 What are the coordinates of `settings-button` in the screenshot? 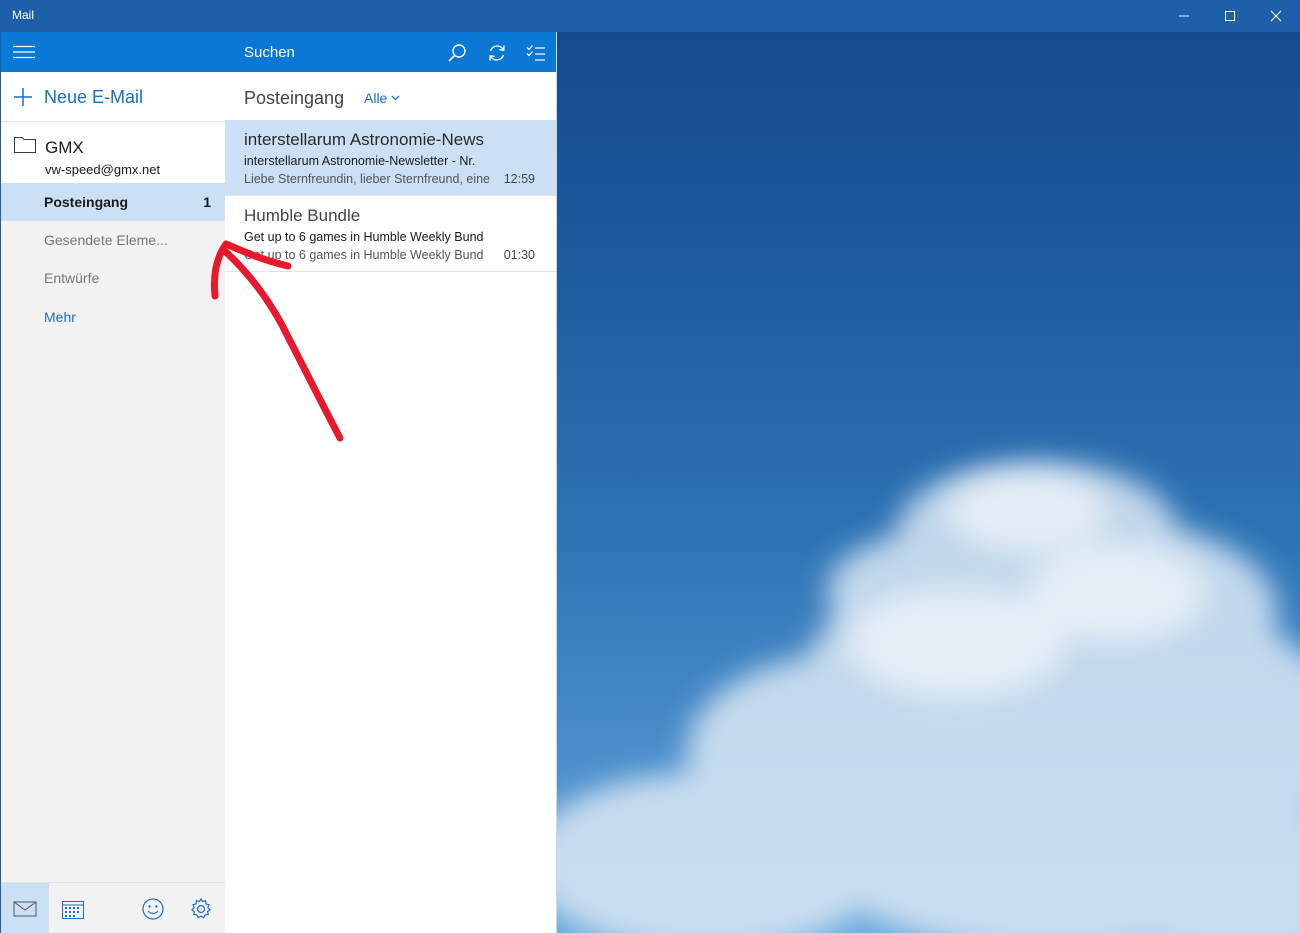 It's located at (201, 908).